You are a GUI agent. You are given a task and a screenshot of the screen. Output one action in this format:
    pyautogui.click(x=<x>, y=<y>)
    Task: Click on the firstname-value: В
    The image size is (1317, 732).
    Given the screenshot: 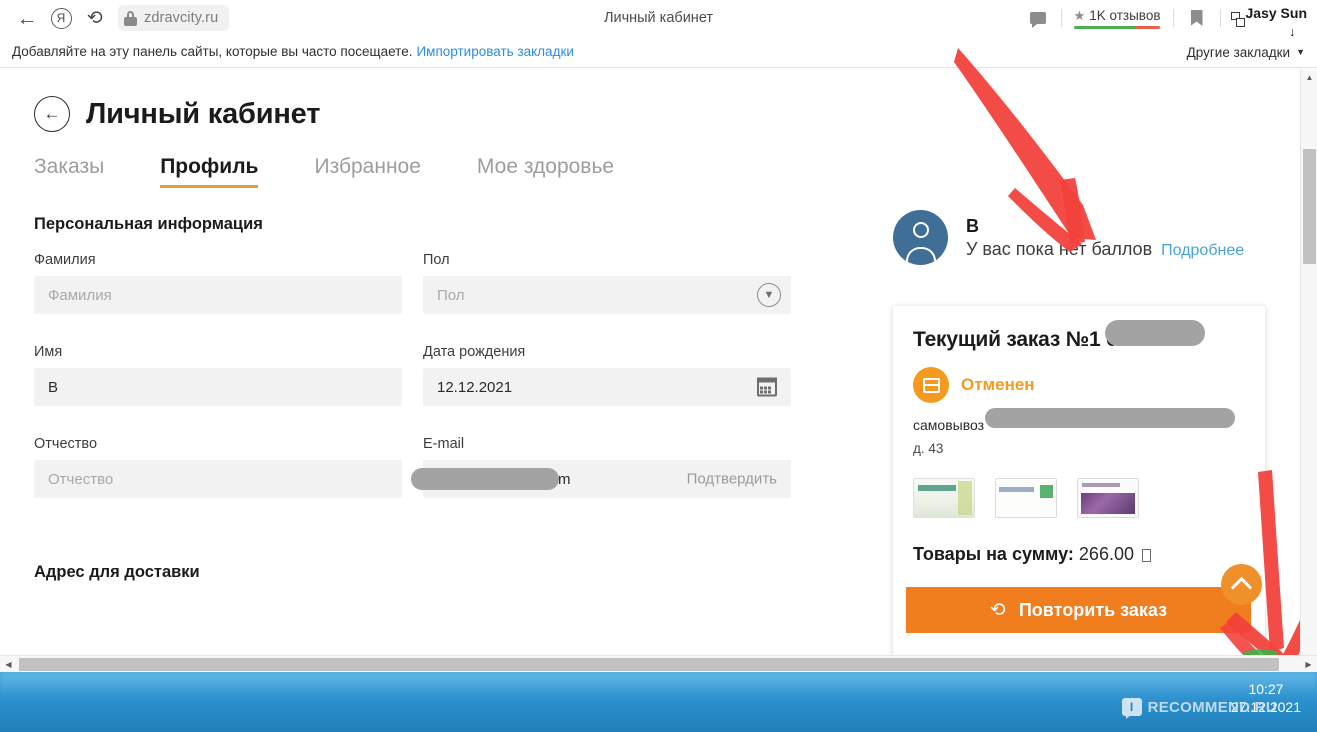 What is the action you would take?
    pyautogui.click(x=53, y=387)
    